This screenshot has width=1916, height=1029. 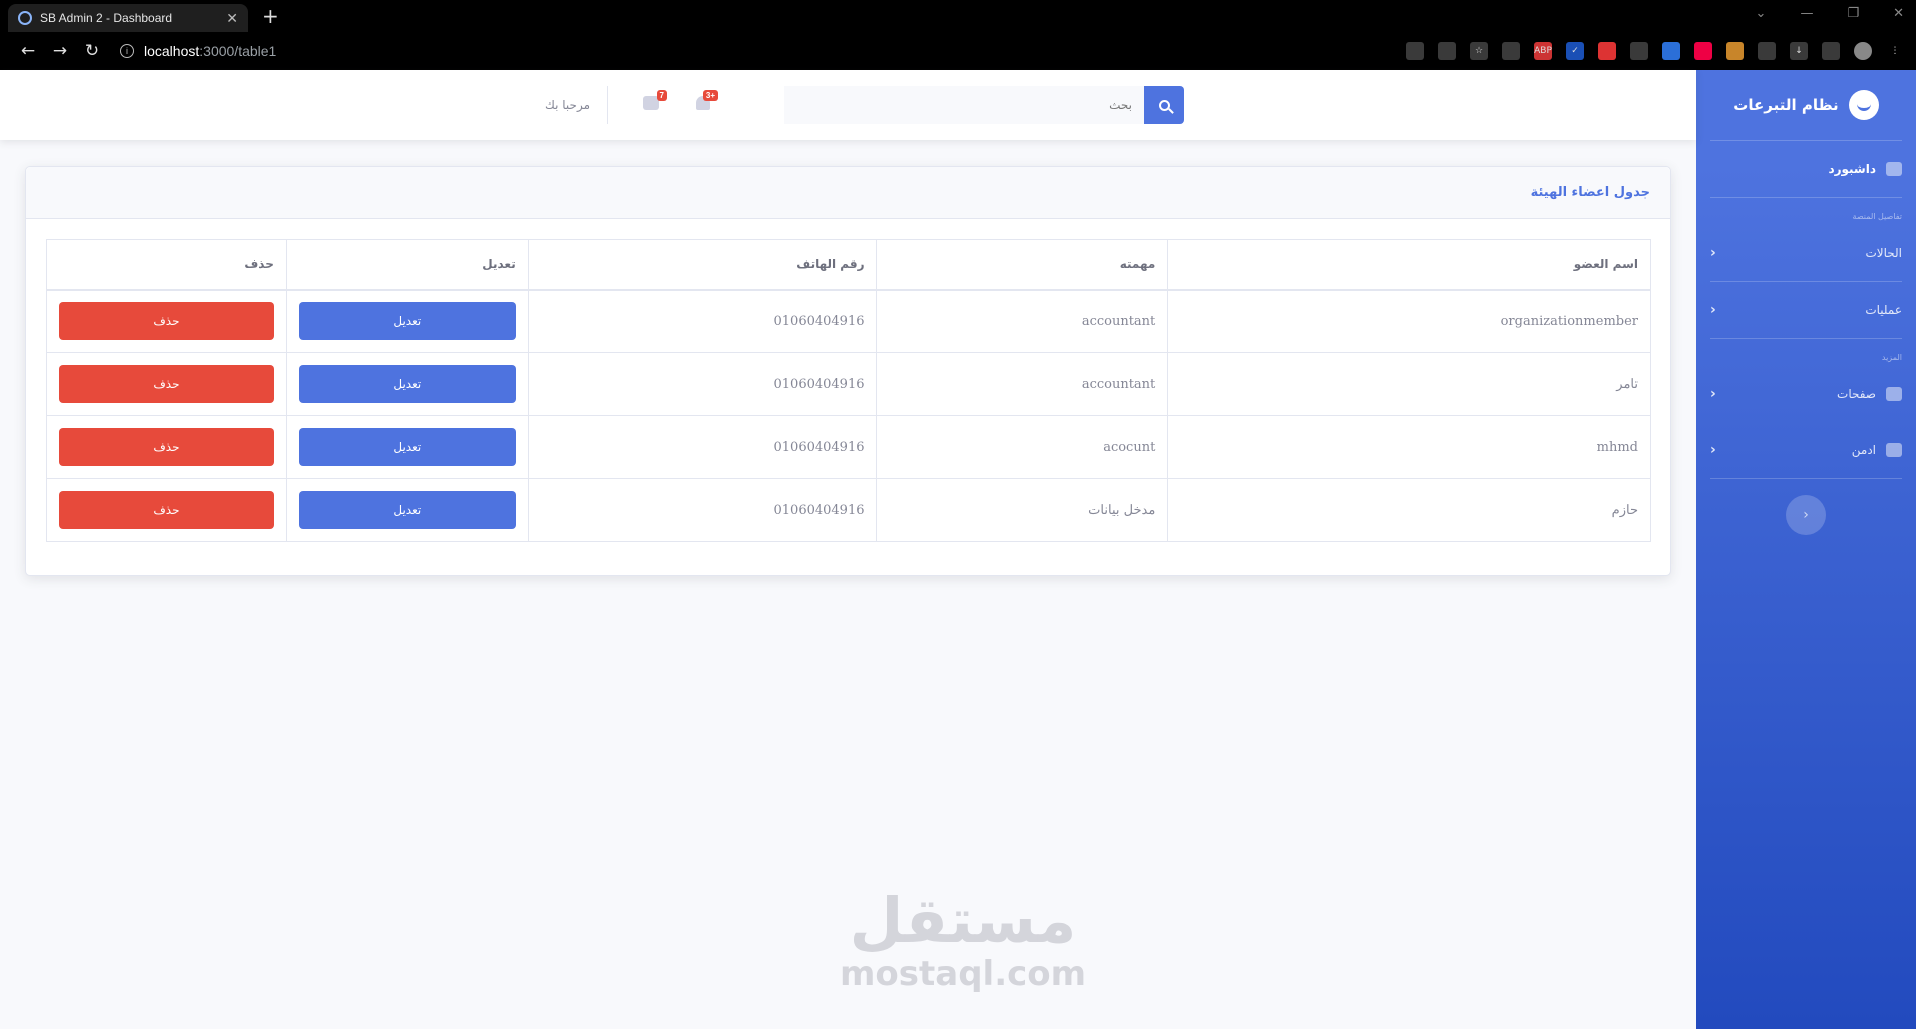 I want to click on search-icon, so click(x=1164, y=105).